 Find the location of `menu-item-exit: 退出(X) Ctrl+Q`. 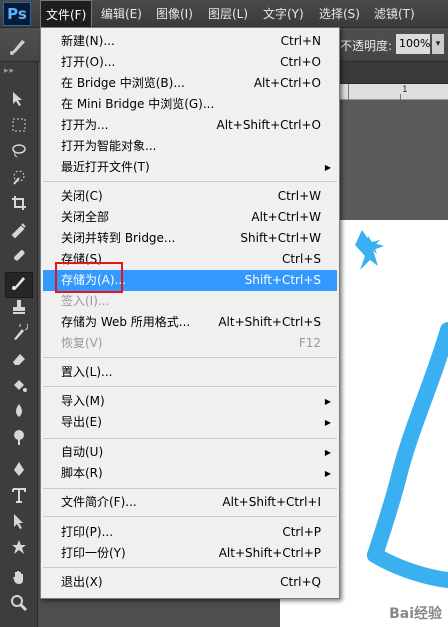

menu-item-exit: 退出(X) Ctrl+Q is located at coordinates (190, 582).